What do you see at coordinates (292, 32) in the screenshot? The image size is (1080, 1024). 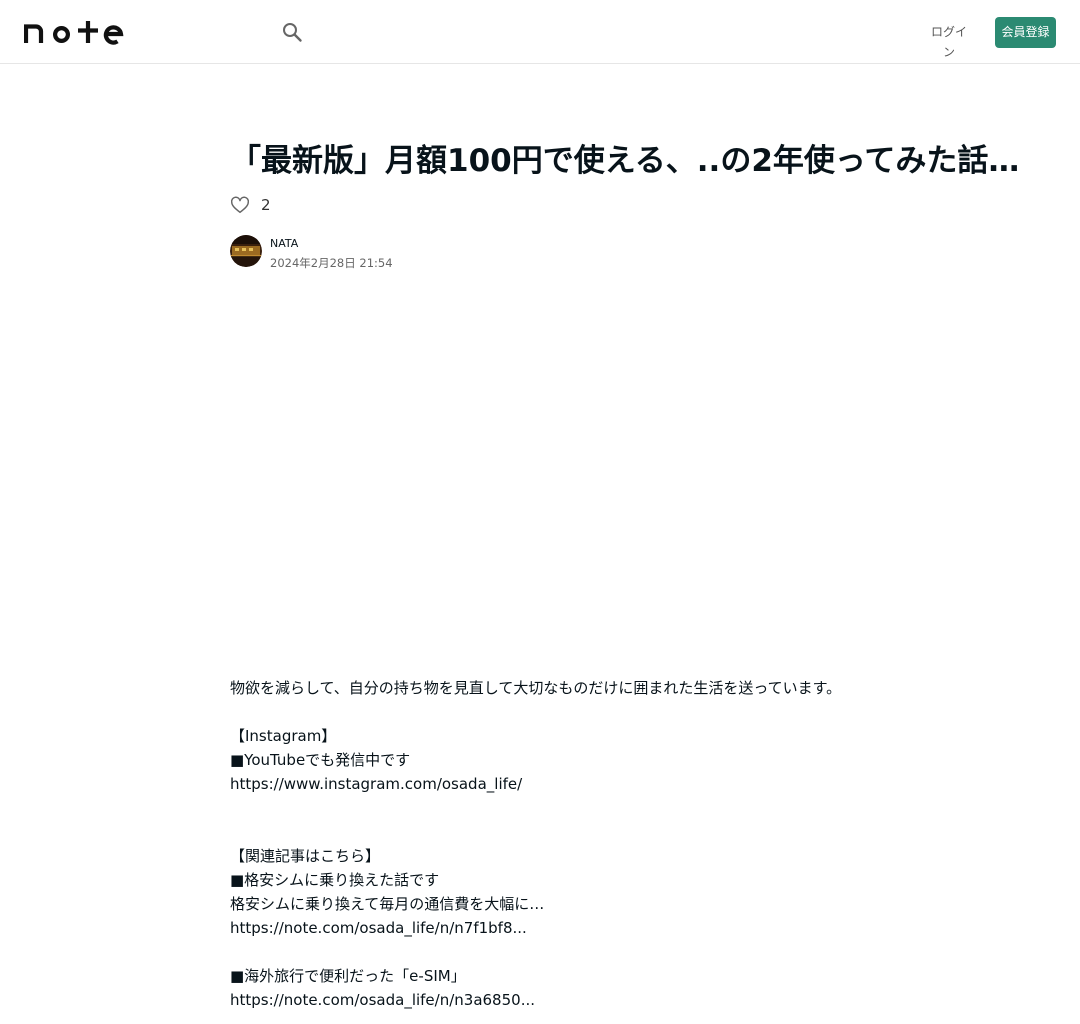 I see `search-icon` at bounding box center [292, 32].